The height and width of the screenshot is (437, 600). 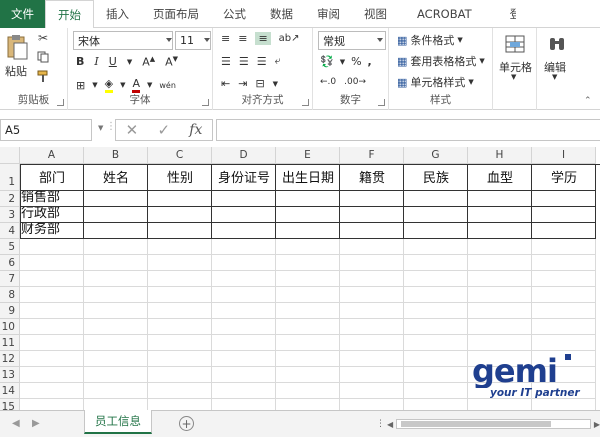 What do you see at coordinates (372, 327) in the screenshot?
I see `cell-f10` at bounding box center [372, 327].